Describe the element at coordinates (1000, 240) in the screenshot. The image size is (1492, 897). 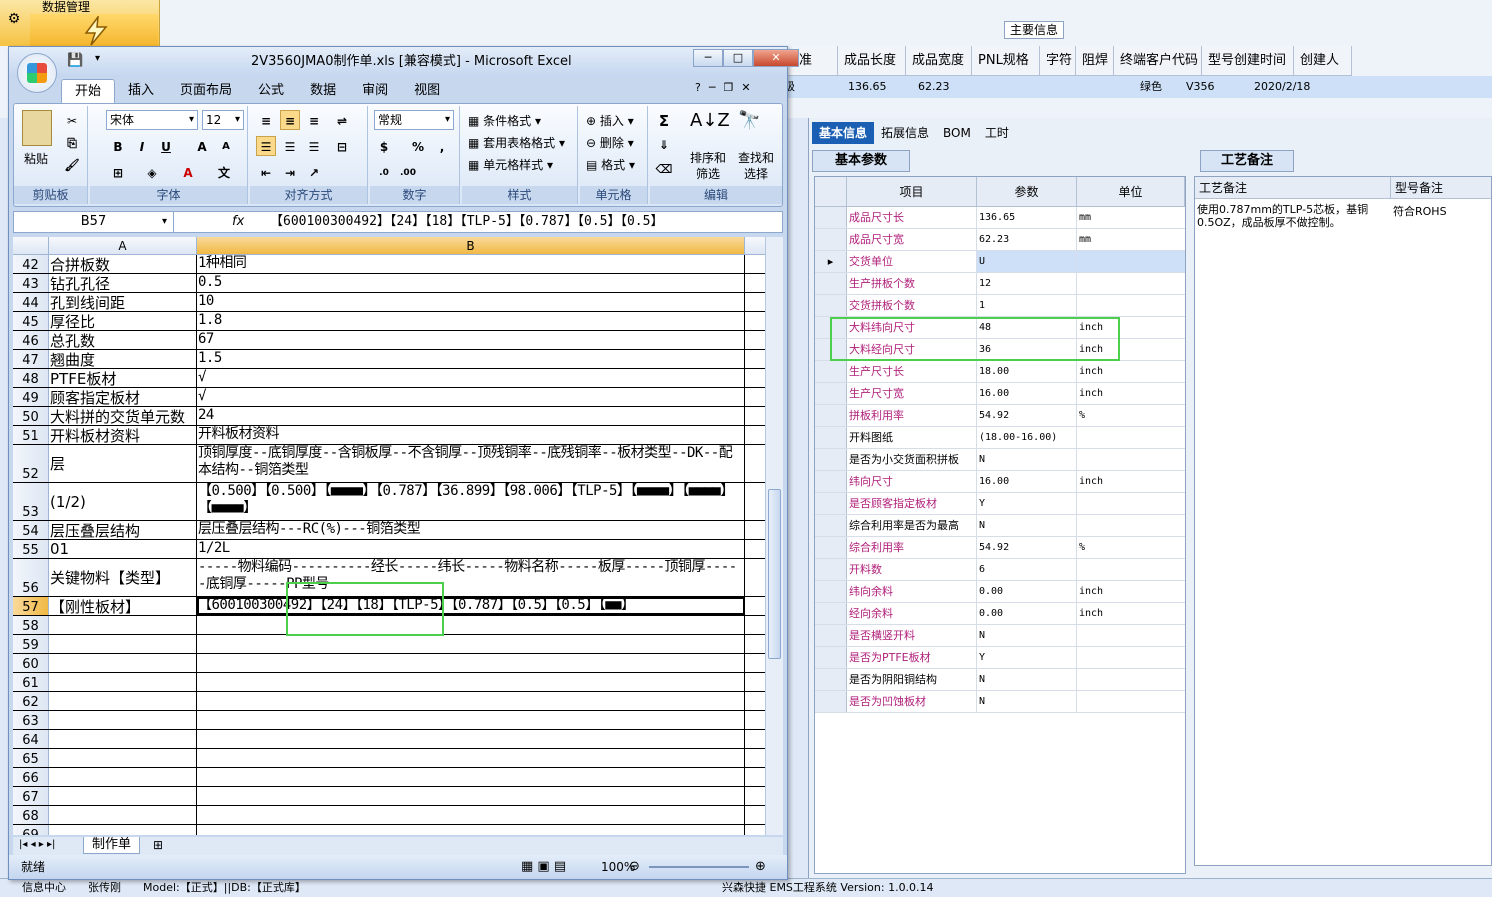
I see `param-row: 成品尺寸宽 62.23 mm` at that location.